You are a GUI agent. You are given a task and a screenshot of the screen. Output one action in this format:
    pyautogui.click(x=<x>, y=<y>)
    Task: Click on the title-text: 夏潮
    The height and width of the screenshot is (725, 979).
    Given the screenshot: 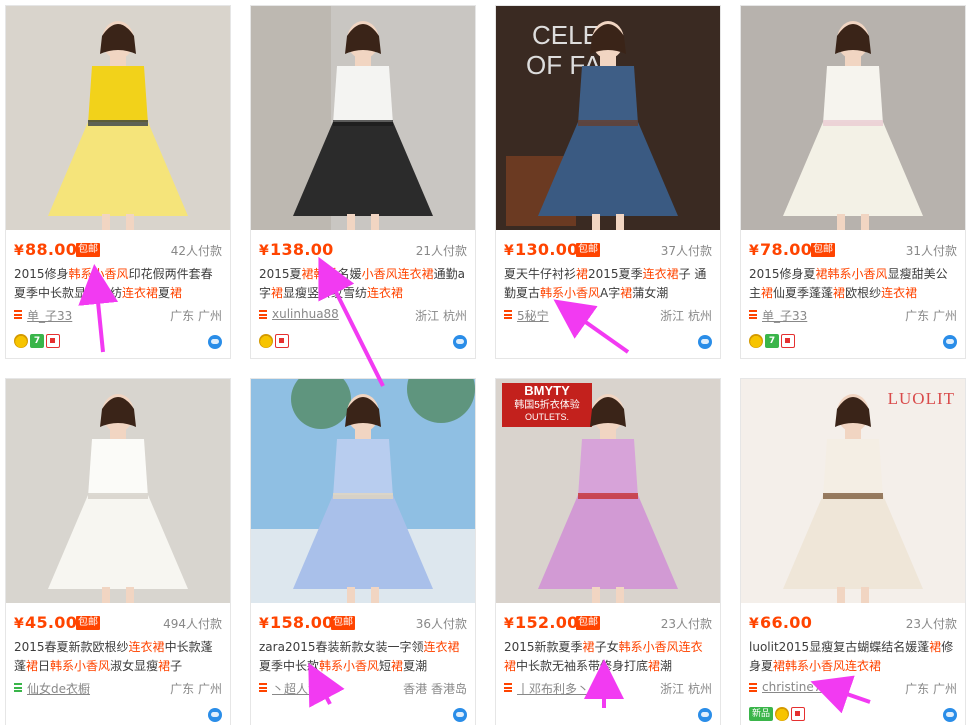 What is the action you would take?
    pyautogui.click(x=415, y=666)
    